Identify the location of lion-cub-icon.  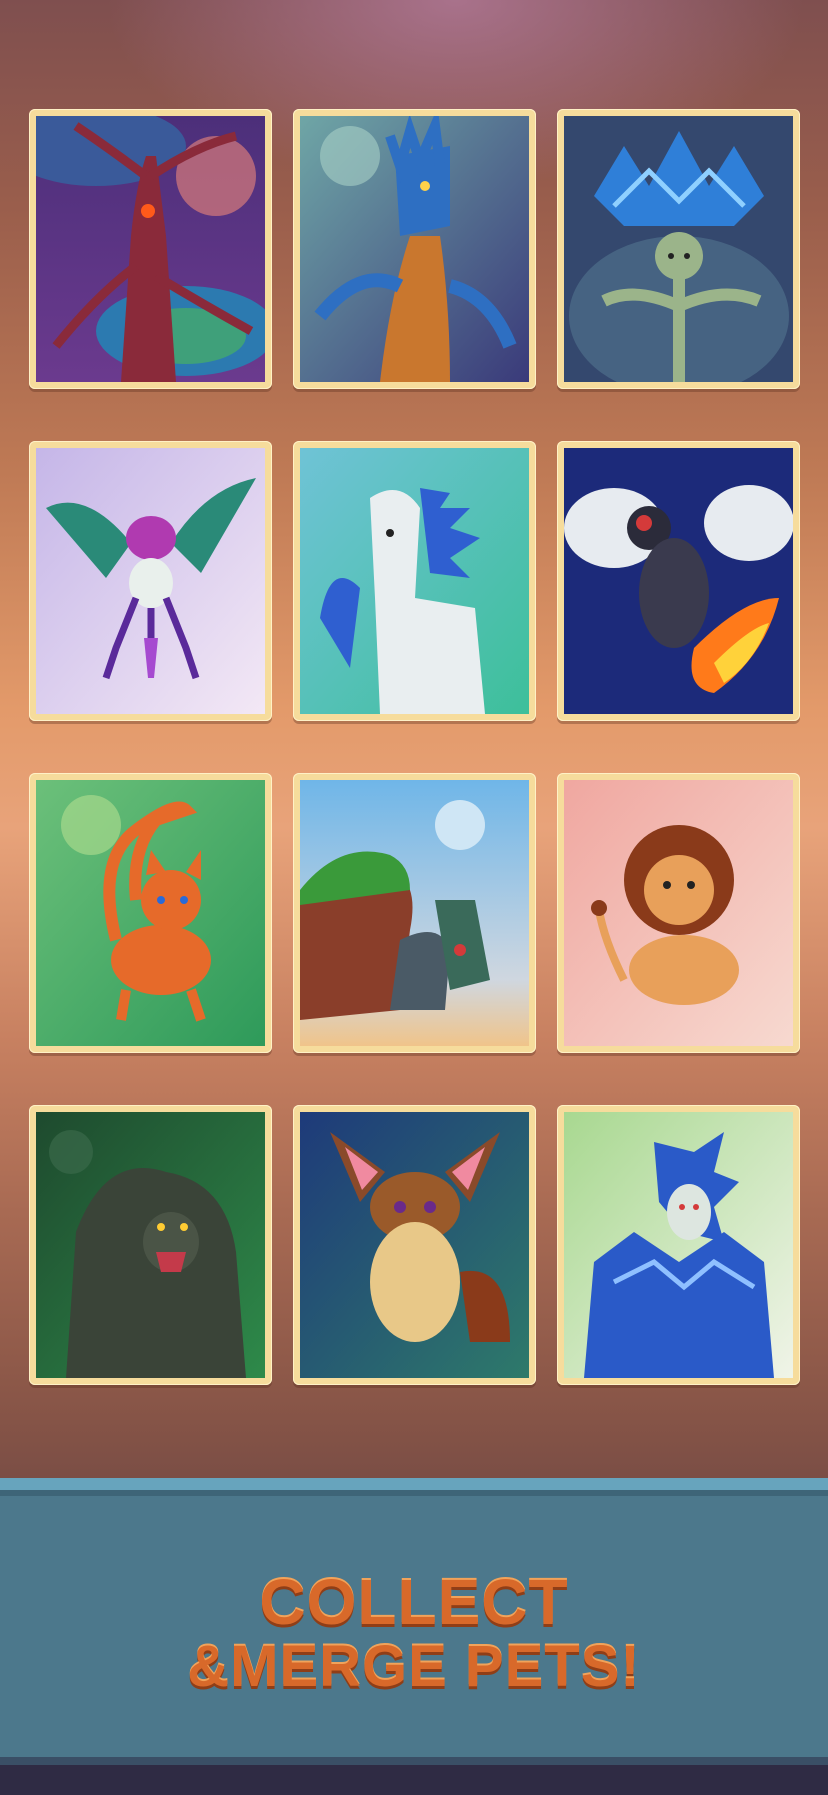
(678, 913).